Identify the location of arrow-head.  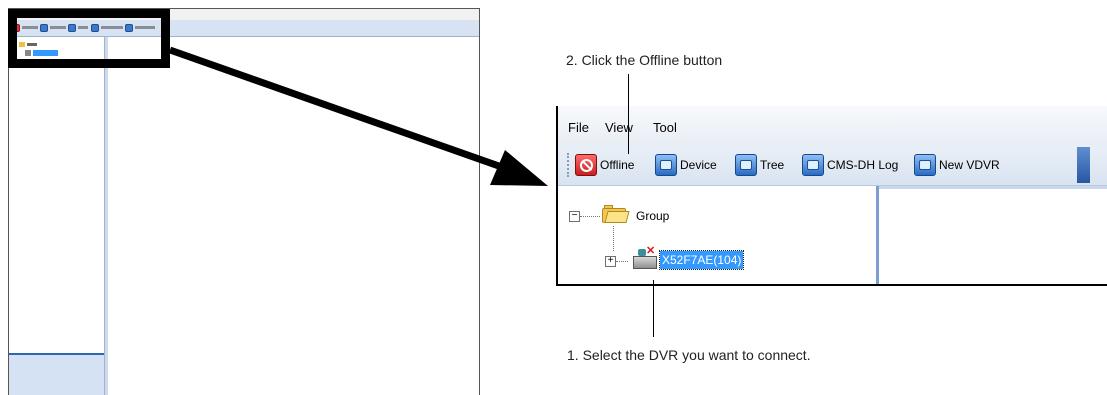
(519, 168).